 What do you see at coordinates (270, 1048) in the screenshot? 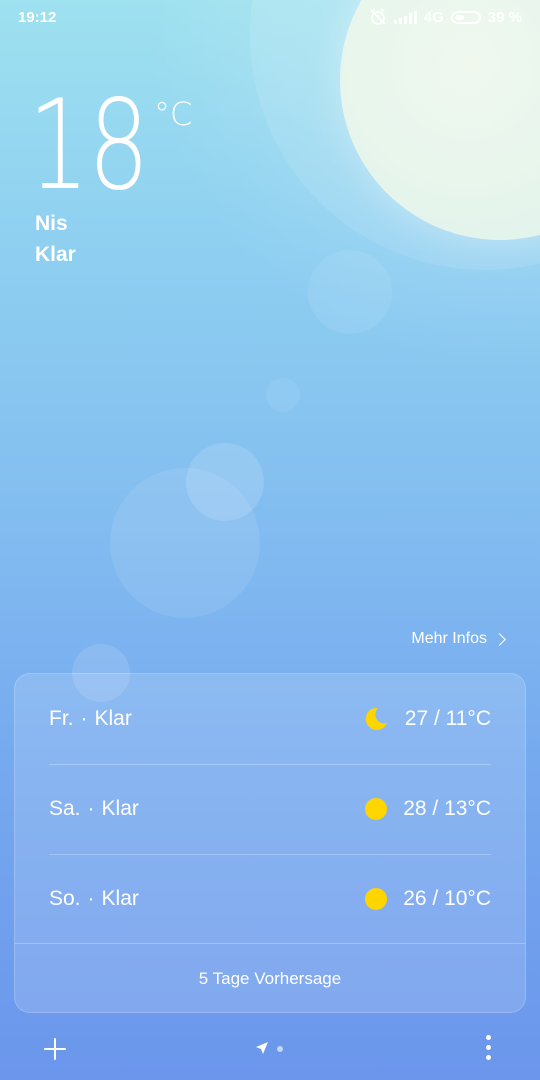
I see `bottom-bar` at bounding box center [270, 1048].